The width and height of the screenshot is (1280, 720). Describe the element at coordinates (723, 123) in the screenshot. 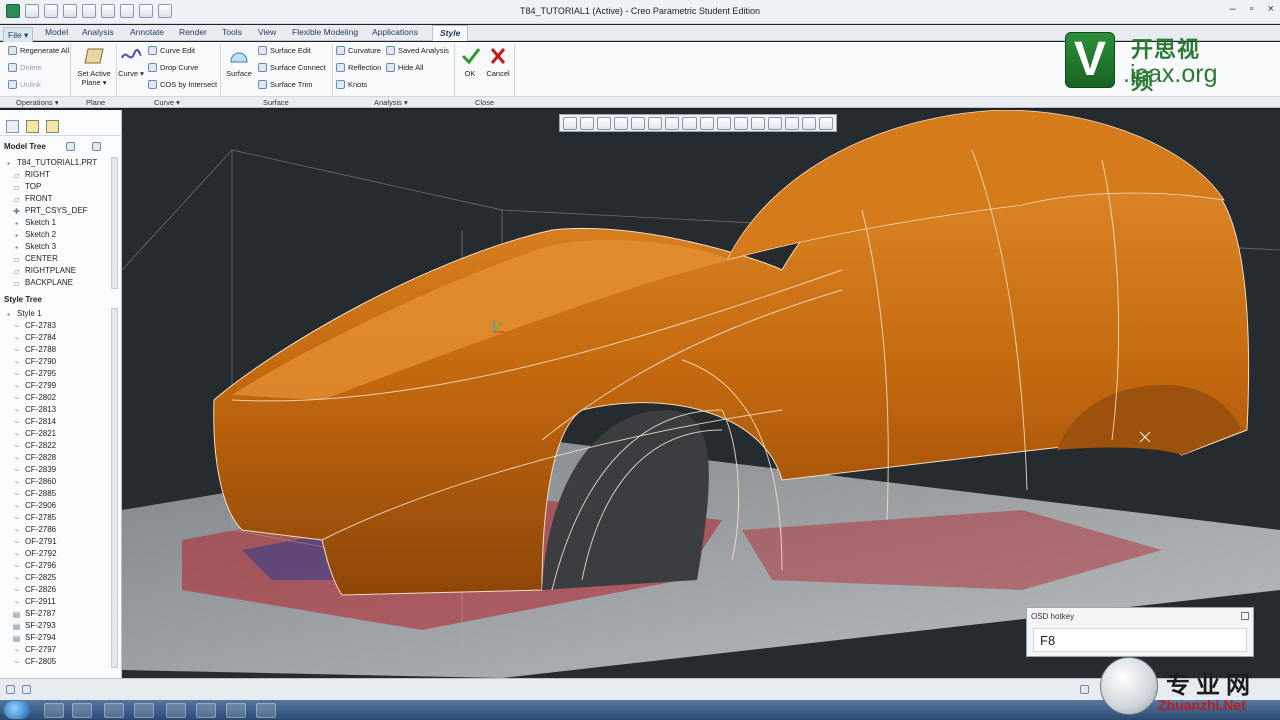

I see `spin-center-icon` at that location.